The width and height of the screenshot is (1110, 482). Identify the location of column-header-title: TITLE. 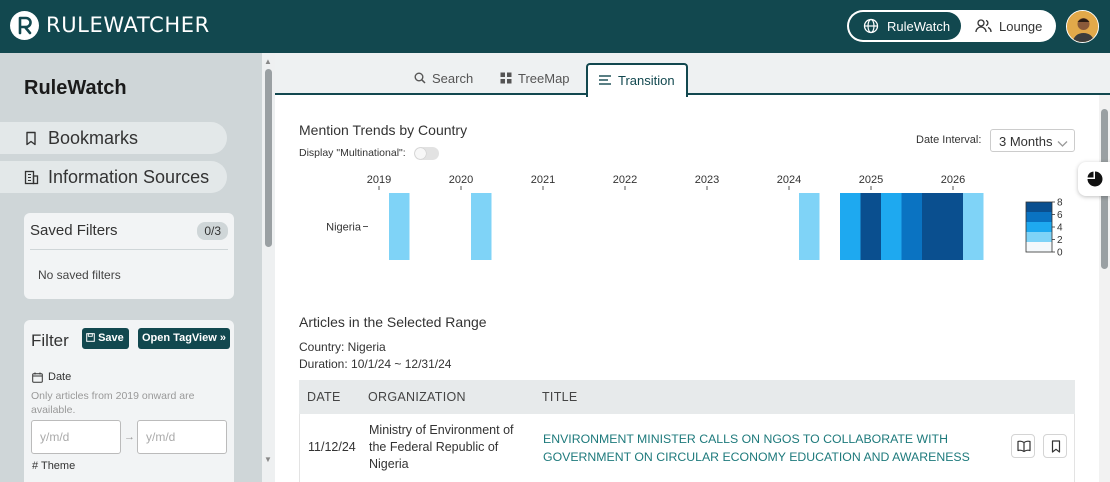
(560, 397).